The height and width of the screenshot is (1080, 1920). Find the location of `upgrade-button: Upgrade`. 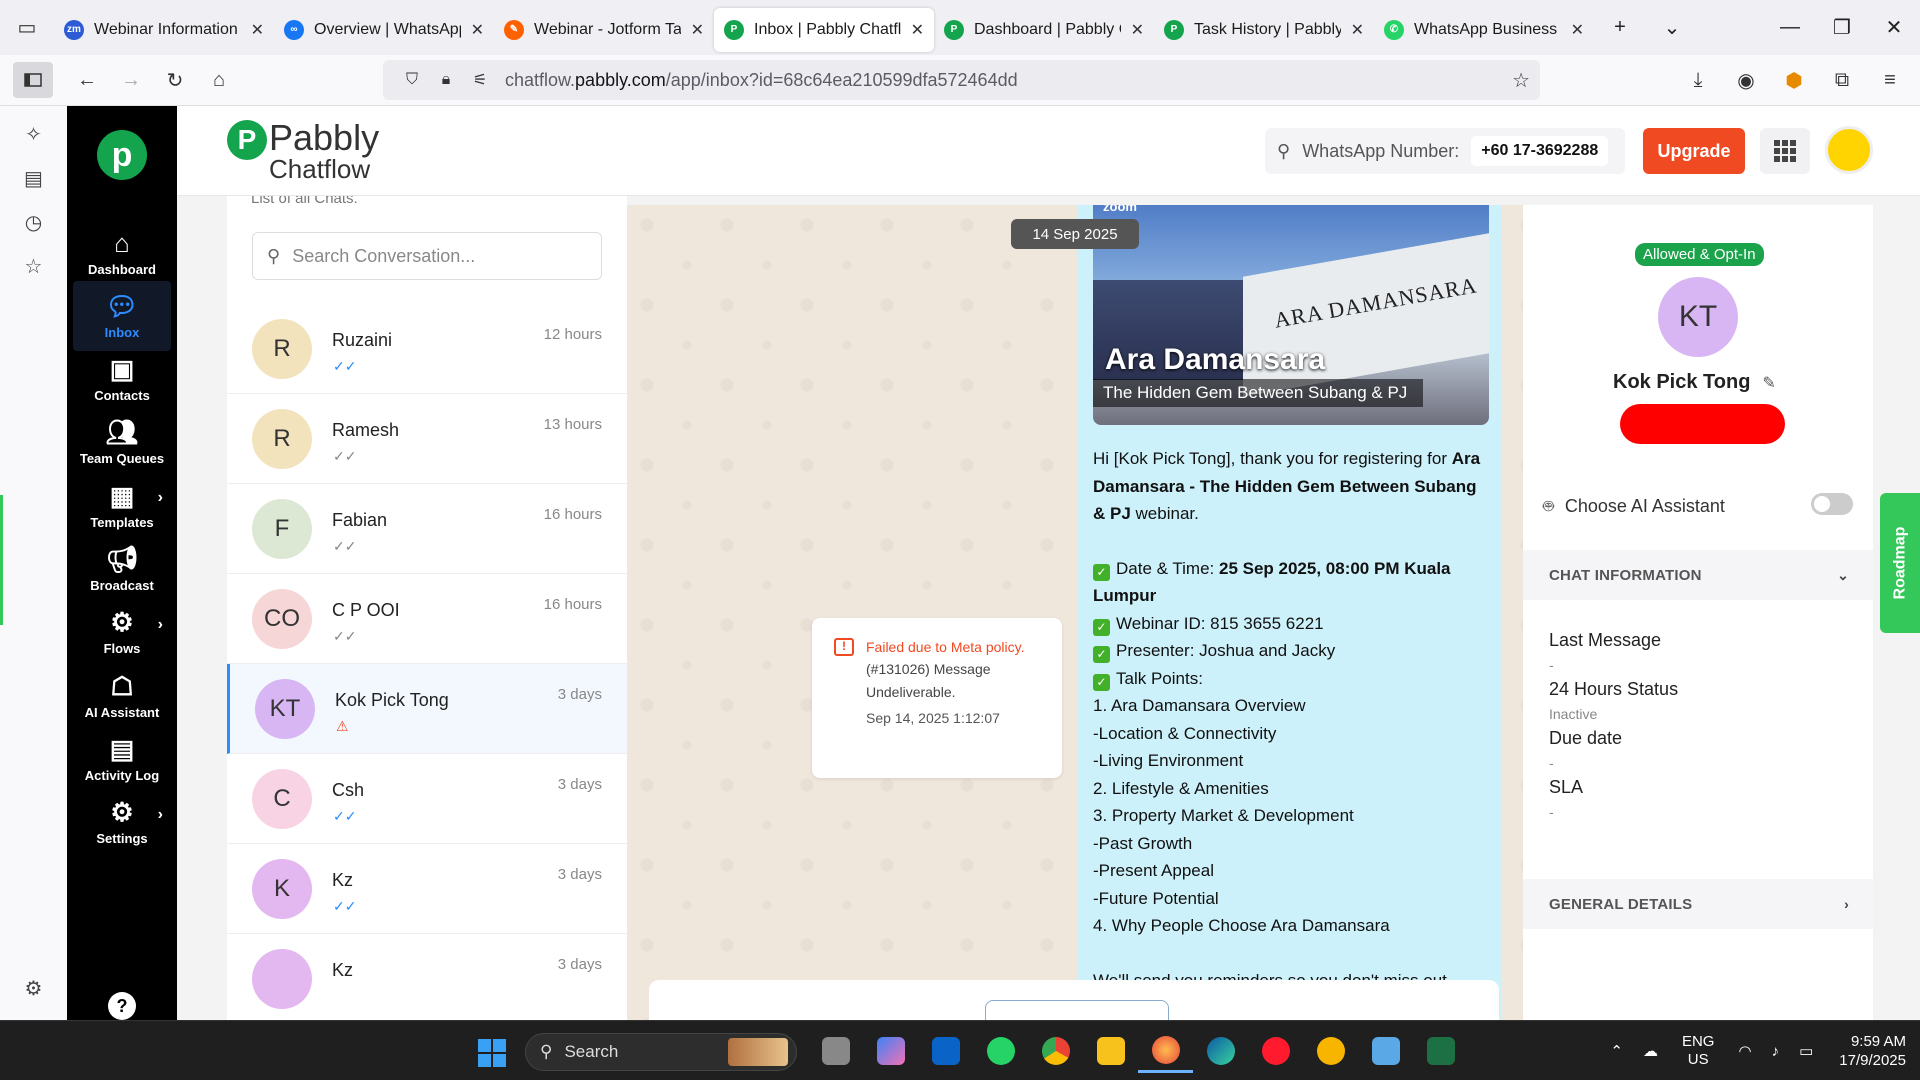

upgrade-button: Upgrade is located at coordinates (1694, 151).